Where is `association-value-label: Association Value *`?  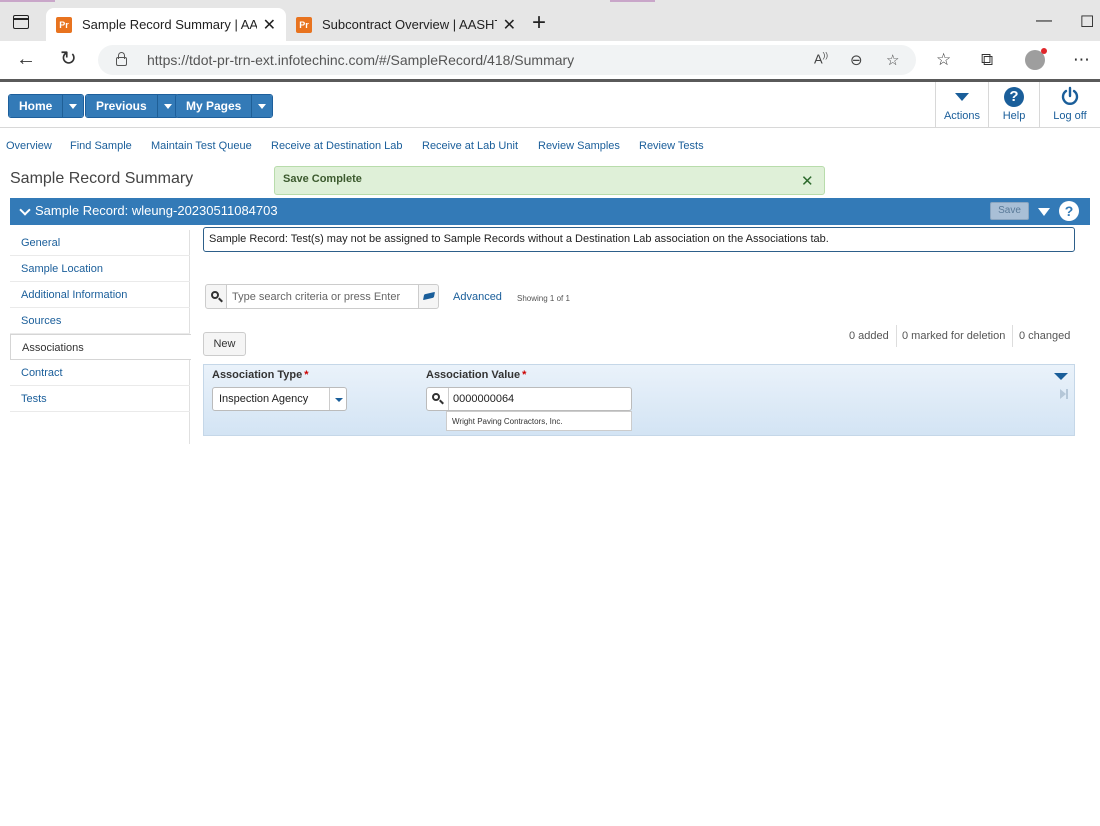
association-value-label: Association Value * is located at coordinates (476, 375).